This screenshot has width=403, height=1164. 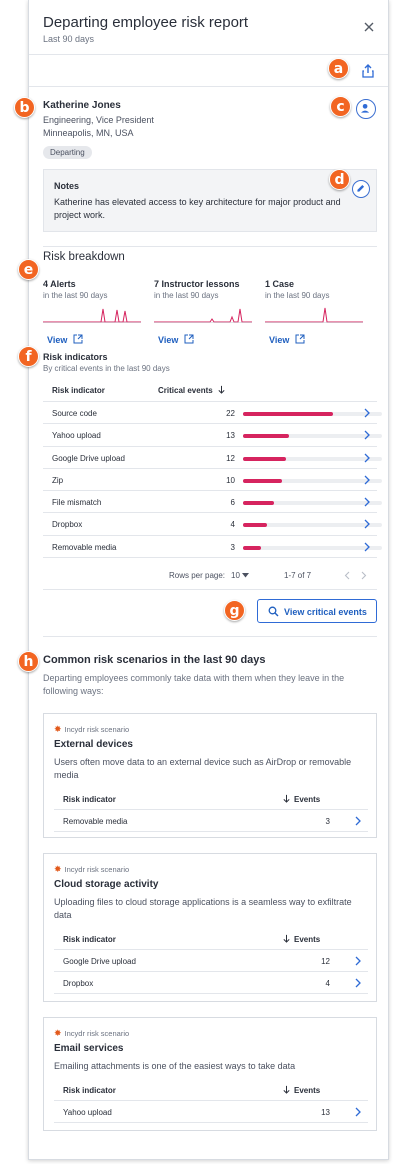 I want to click on divider, so click(x=210, y=246).